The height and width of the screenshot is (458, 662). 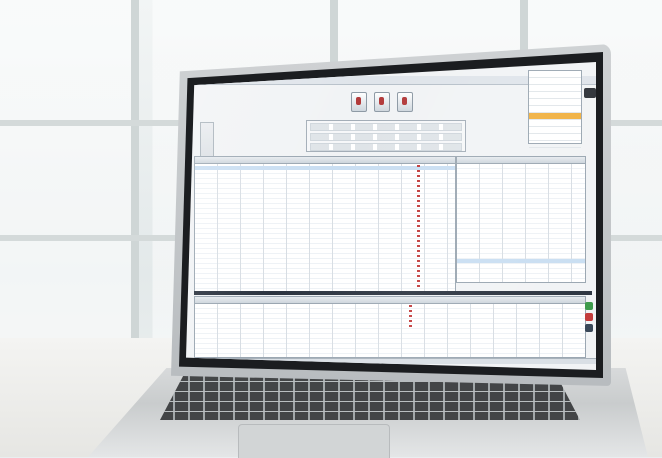 I want to click on bottom-data-grid, so click(x=390, y=327).